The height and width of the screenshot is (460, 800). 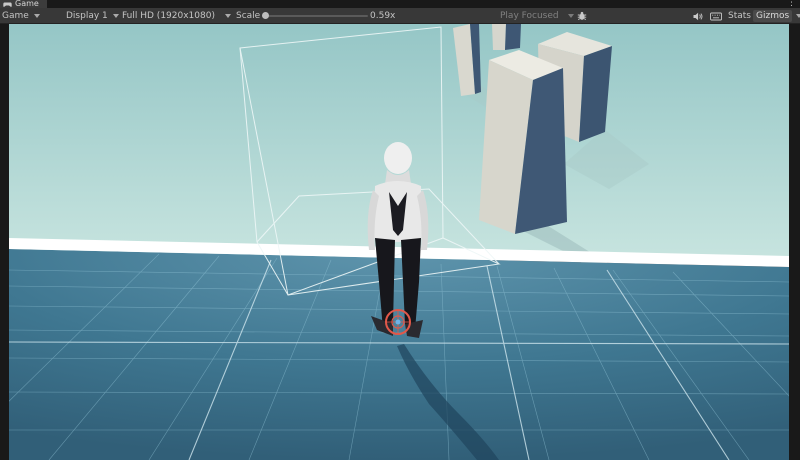 I want to click on display-dropdown: Display 1, so click(x=92, y=16).